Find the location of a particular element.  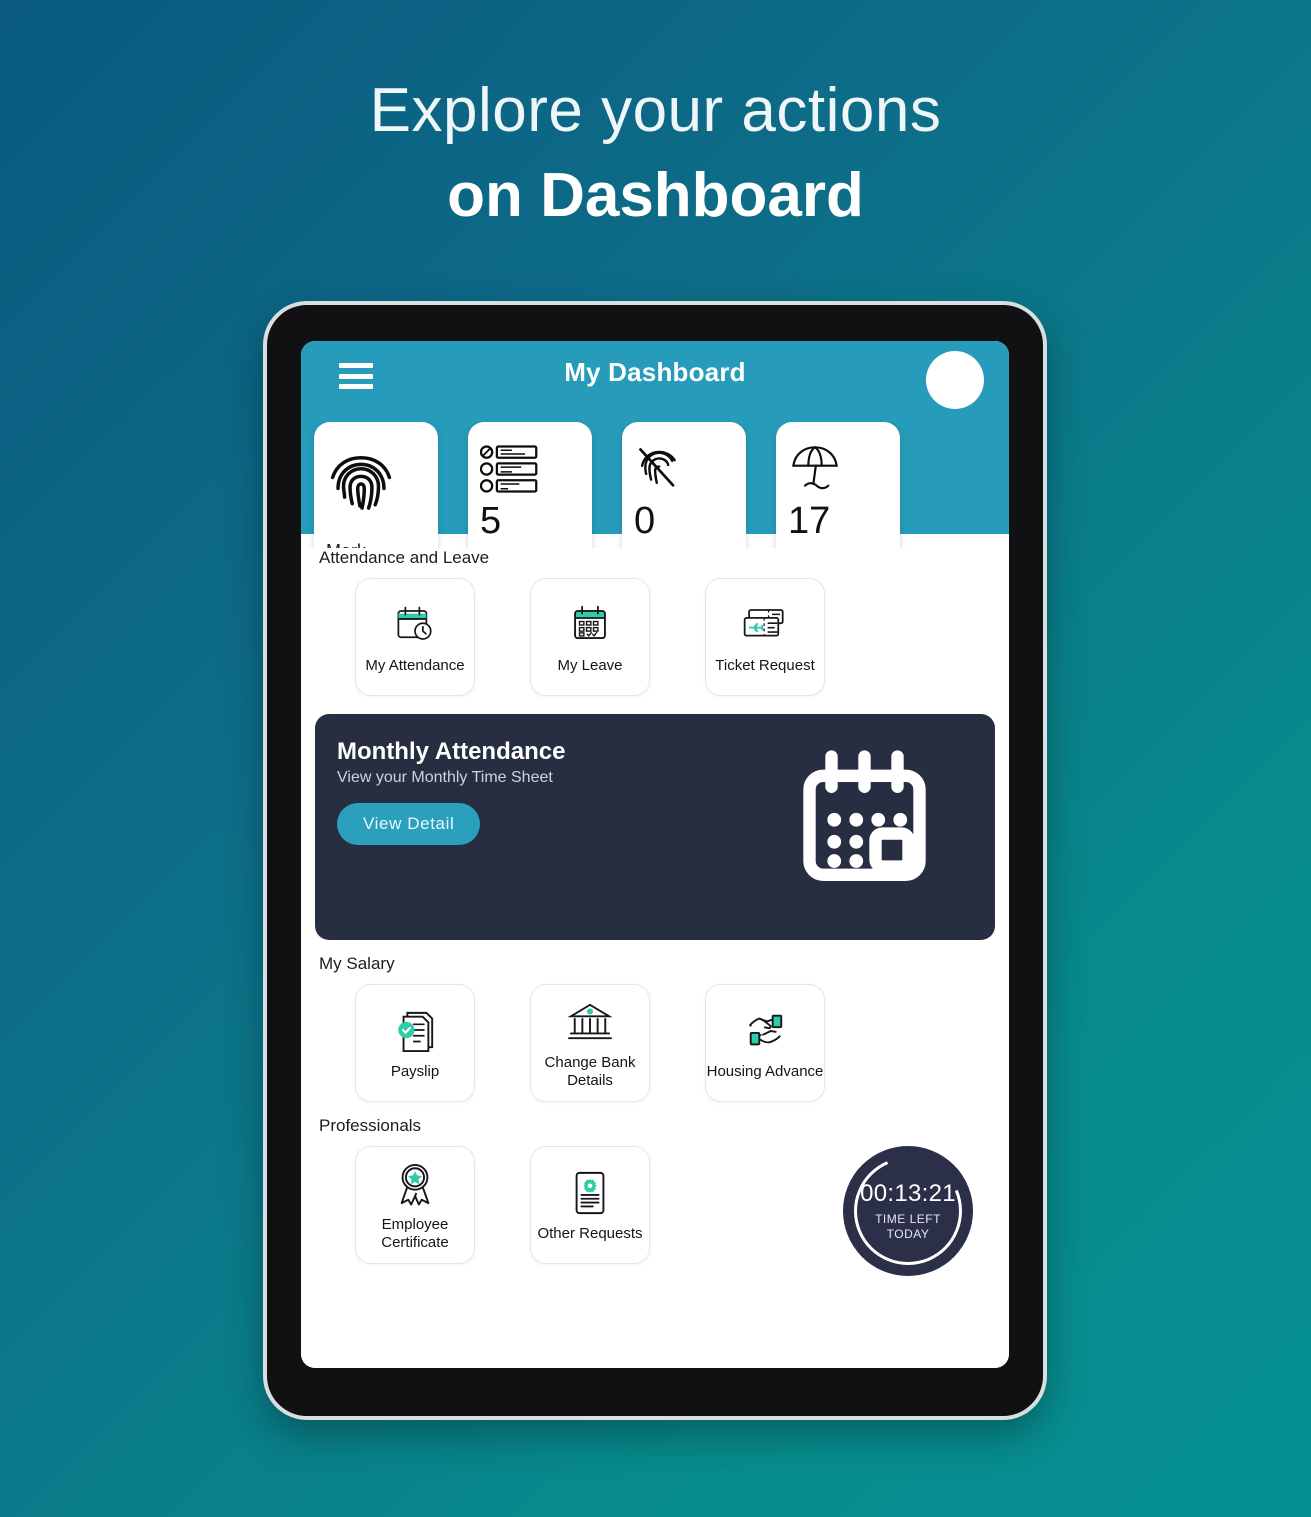

tile-label: Other Requests is located at coordinates (590, 1233).